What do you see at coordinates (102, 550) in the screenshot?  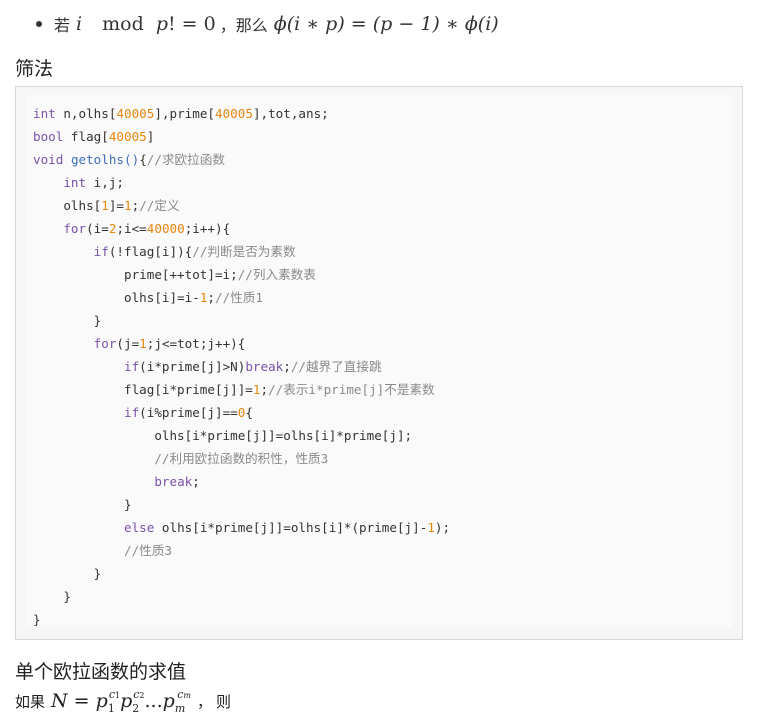 I see `code-line: //性质3` at bounding box center [102, 550].